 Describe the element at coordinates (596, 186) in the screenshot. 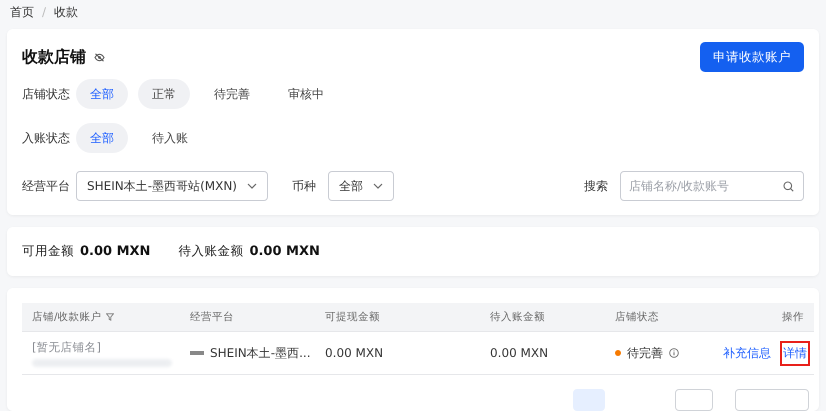

I see `filter-label: 搜索` at that location.